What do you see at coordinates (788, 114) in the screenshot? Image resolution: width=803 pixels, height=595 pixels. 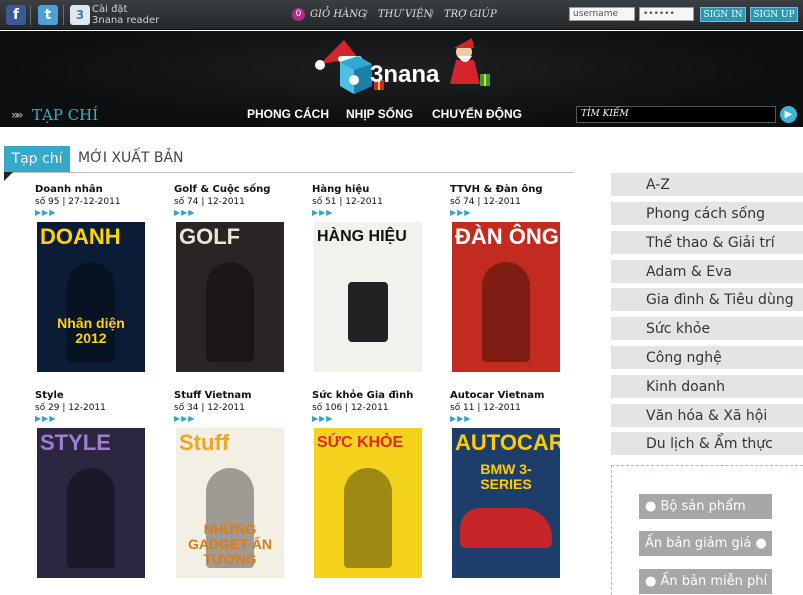 I see `search-go-icon: ▶` at bounding box center [788, 114].